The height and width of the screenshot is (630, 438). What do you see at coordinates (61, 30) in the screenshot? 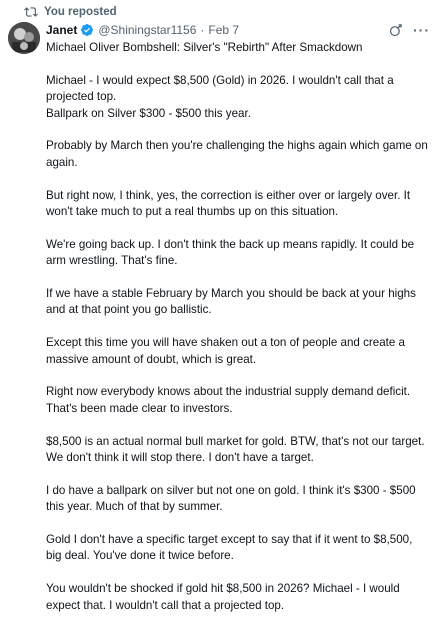
I see `author-name: Janet` at bounding box center [61, 30].